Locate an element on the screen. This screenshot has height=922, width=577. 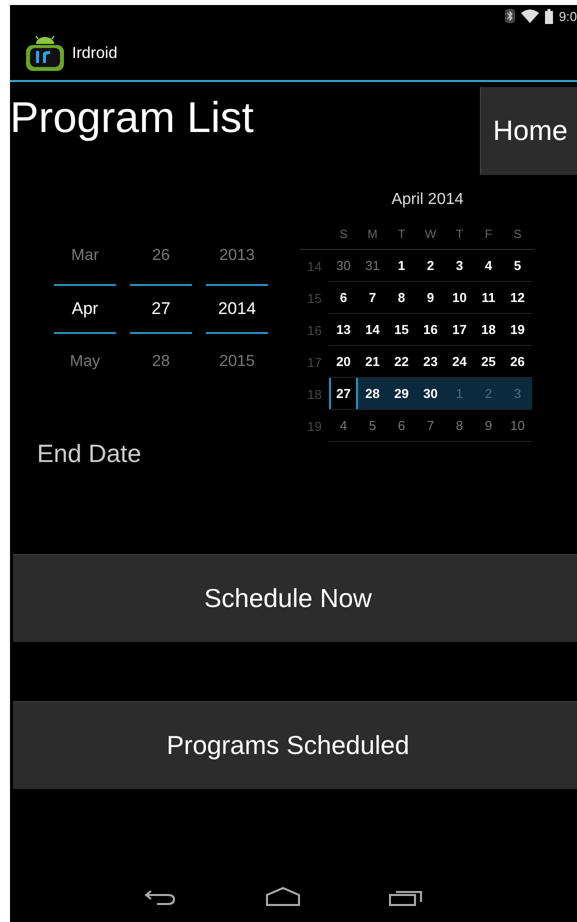
calendar-day: 20 is located at coordinates (343, 361).